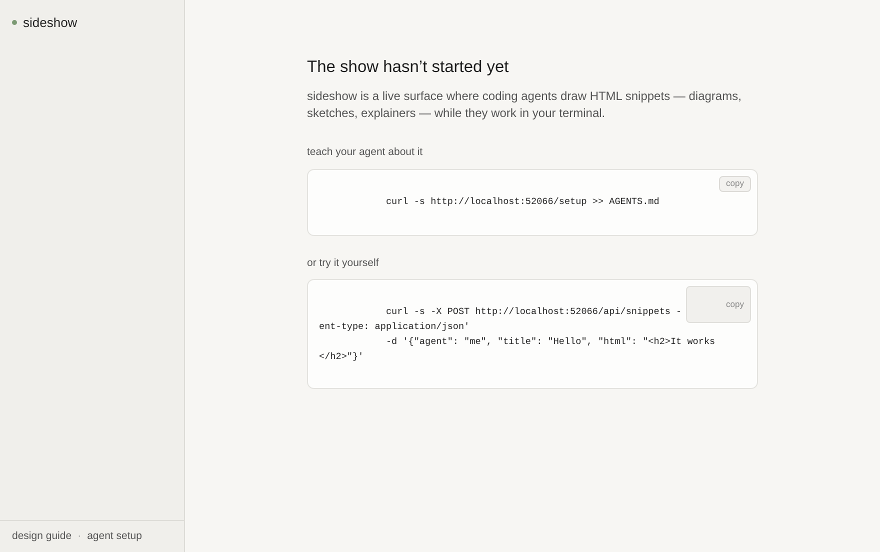  What do you see at coordinates (524, 105) in the screenshot?
I see `description: sideshow is a live surface where coding agents draw HTML snippets — diagrams, sketches, explainers — while they work in your terminal.` at bounding box center [524, 105].